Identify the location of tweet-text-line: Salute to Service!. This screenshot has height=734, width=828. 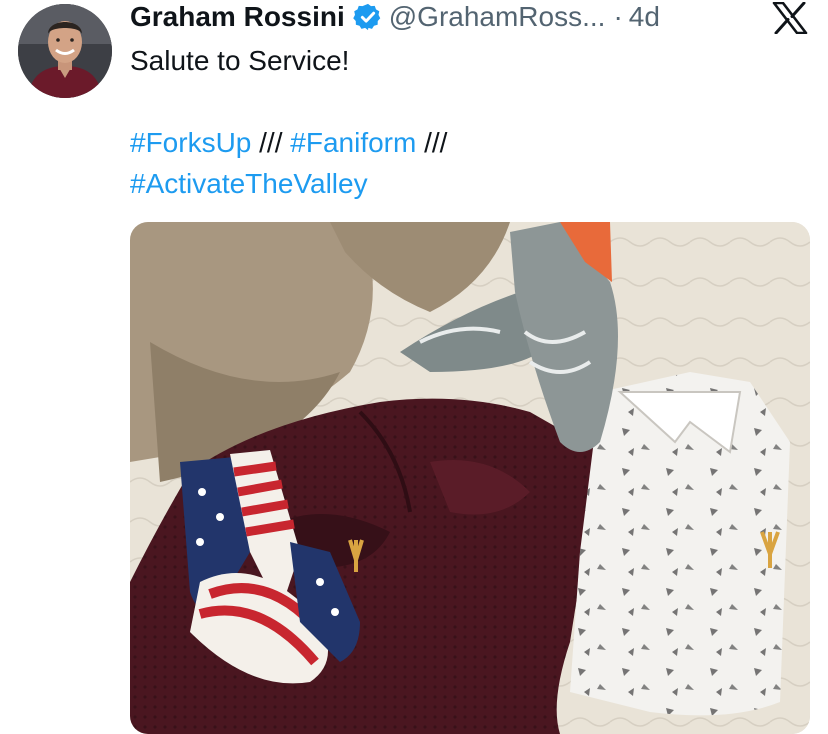
(240, 60).